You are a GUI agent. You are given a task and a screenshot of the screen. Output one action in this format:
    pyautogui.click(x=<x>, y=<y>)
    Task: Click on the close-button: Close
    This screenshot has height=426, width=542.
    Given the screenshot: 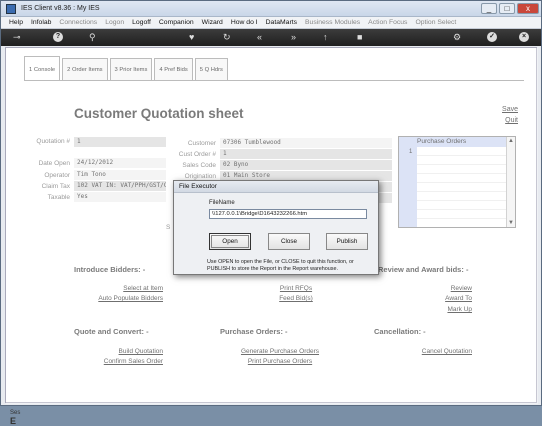 What is the action you would take?
    pyautogui.click(x=289, y=241)
    